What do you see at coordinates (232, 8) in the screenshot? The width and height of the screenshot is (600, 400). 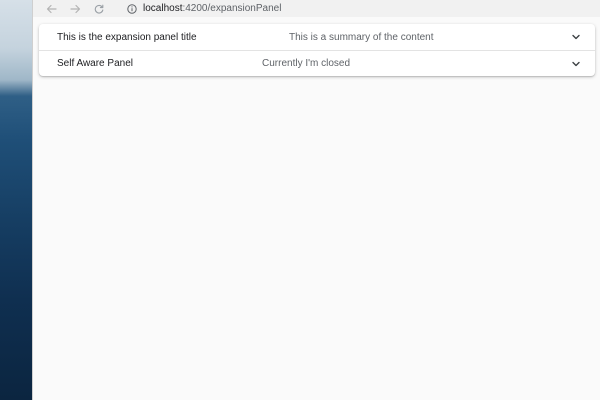 I see `url-path: :4200/expansionPanel` at bounding box center [232, 8].